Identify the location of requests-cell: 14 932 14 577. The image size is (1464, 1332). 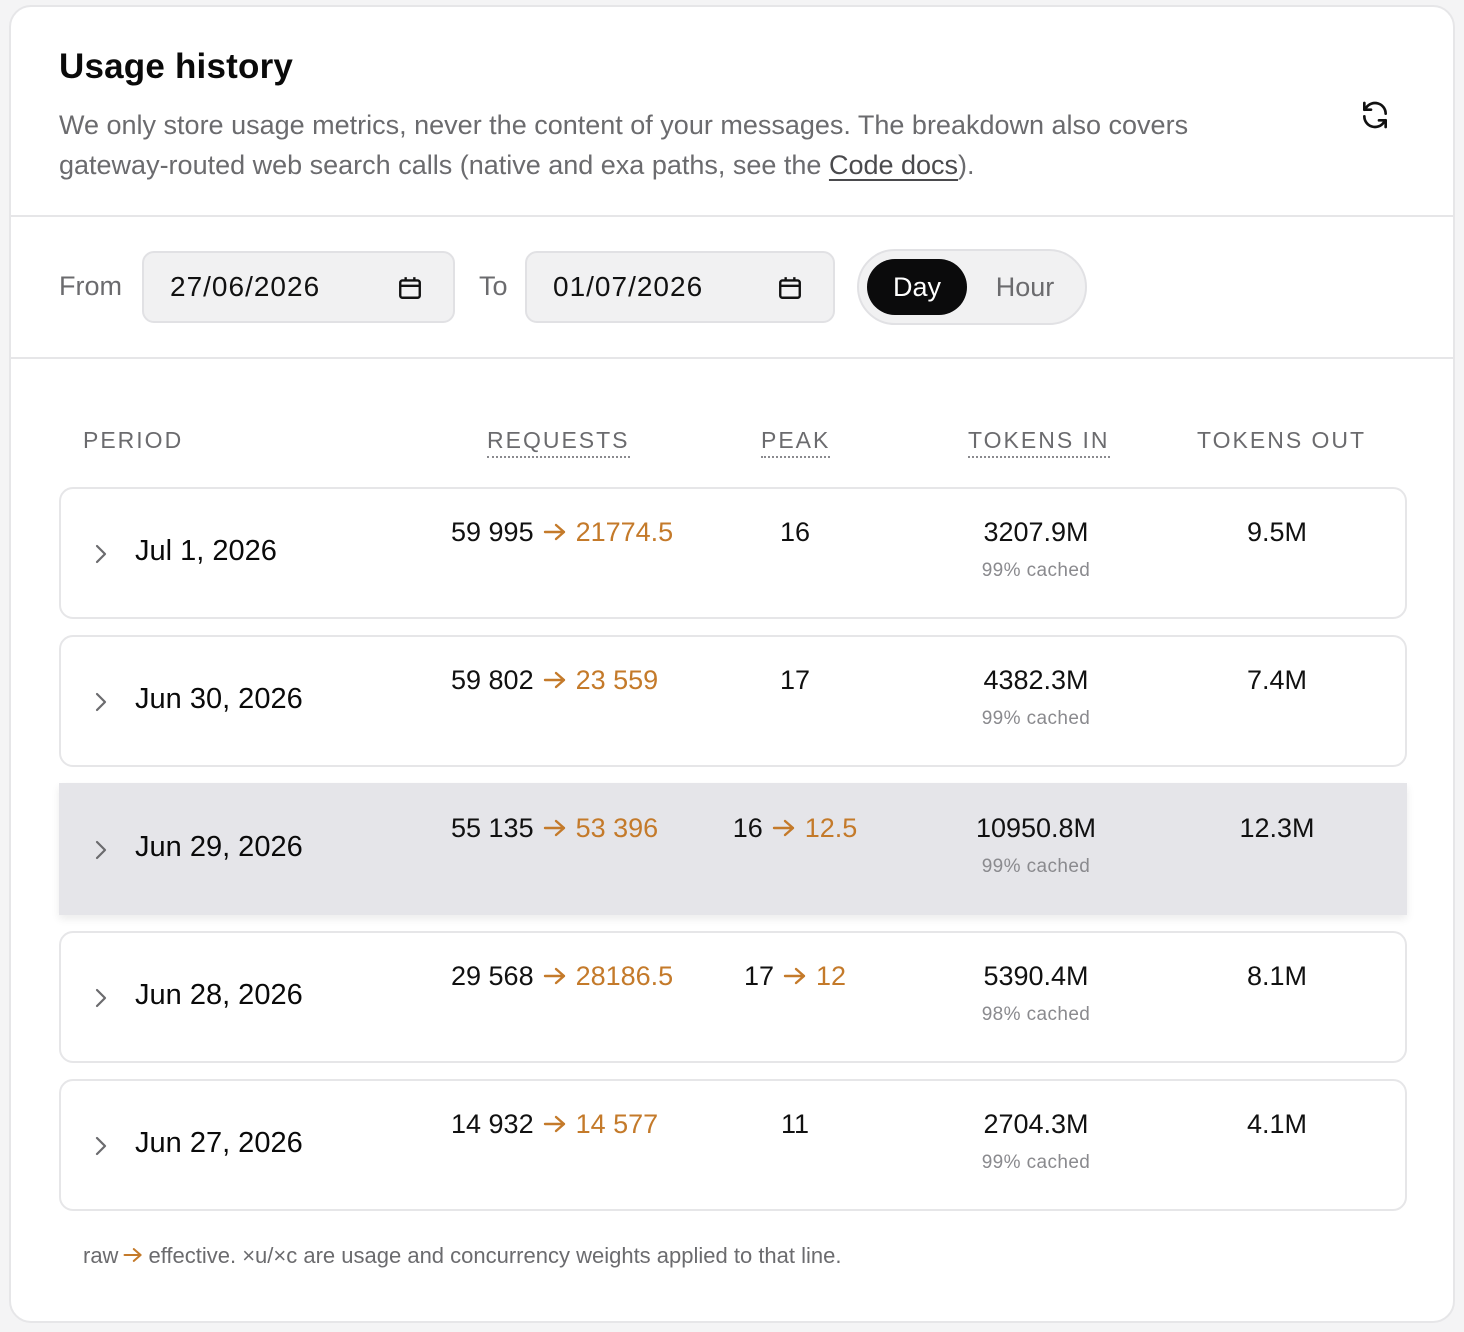
(554, 1124).